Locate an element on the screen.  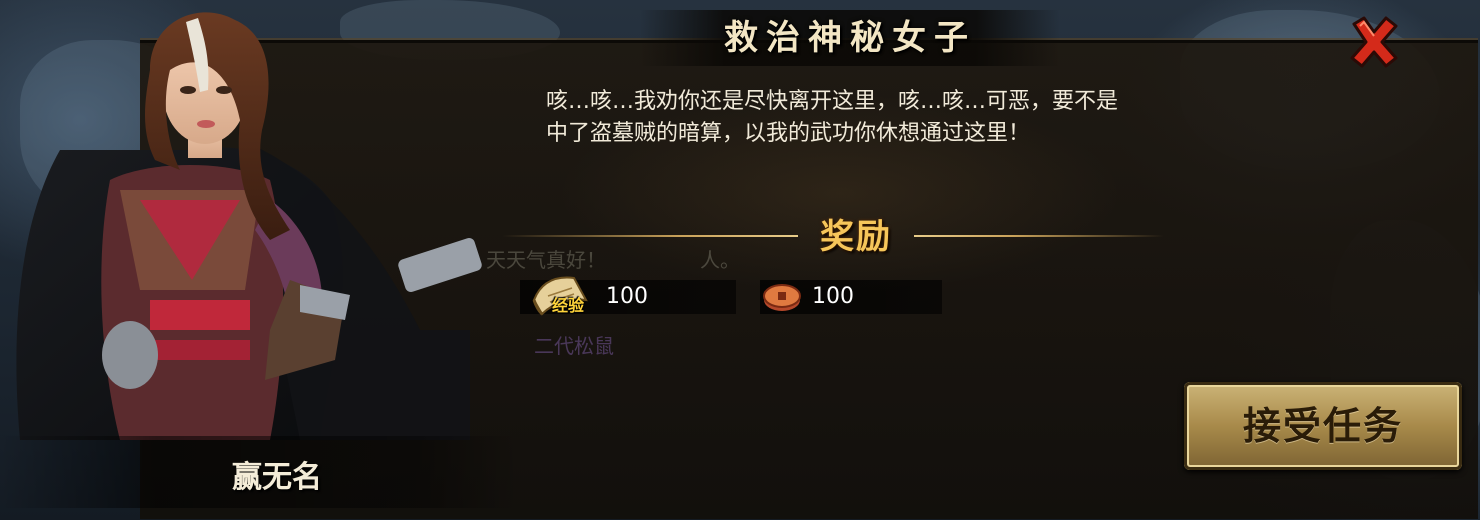
accept-quest-button: 接受任务 is located at coordinates (1323, 426).